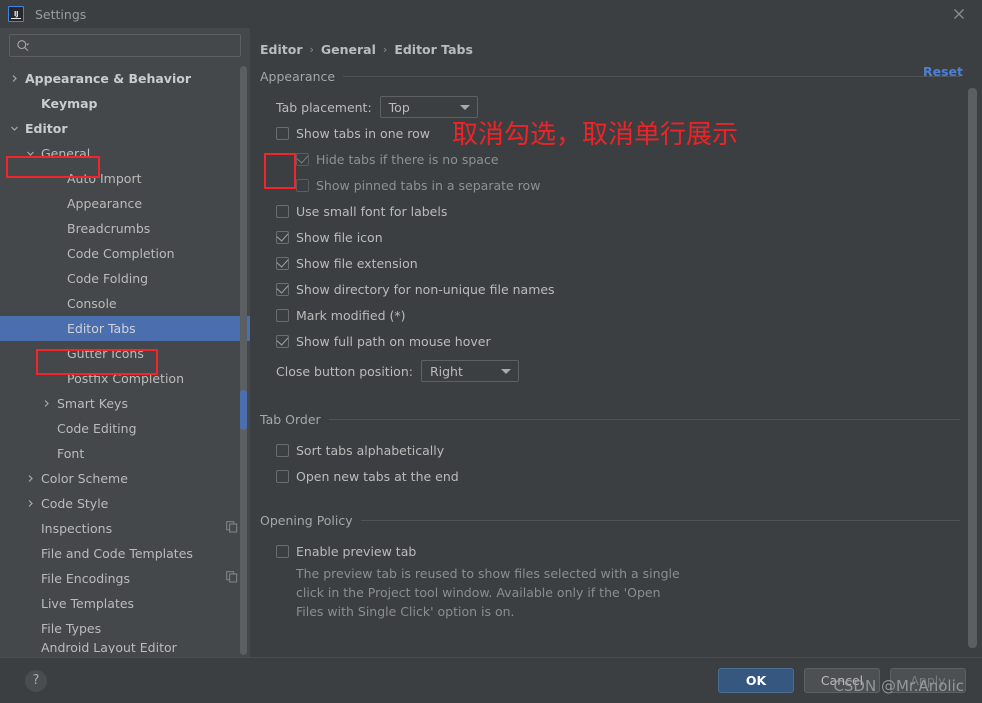 This screenshot has height=703, width=982. What do you see at coordinates (621, 237) in the screenshot?
I see `checkbox-row-show-file-icon: Show file icon` at bounding box center [621, 237].